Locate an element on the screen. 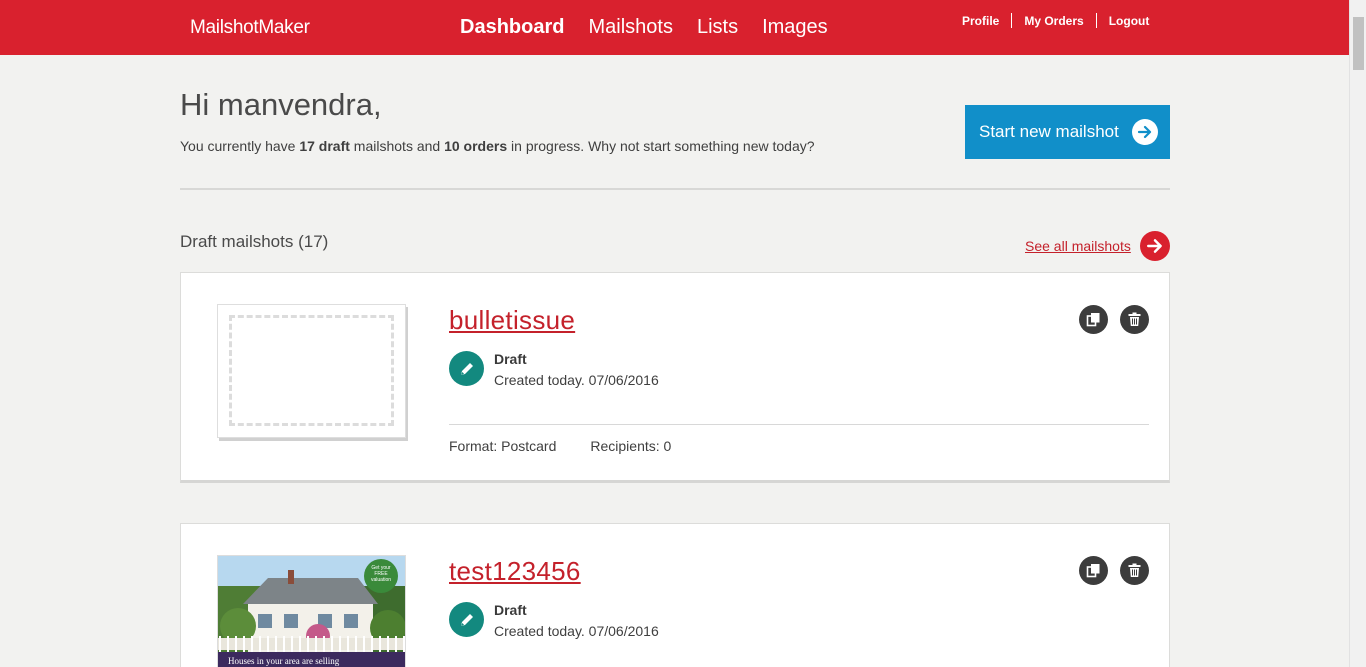  summary-pre: You currently have is located at coordinates (240, 146).